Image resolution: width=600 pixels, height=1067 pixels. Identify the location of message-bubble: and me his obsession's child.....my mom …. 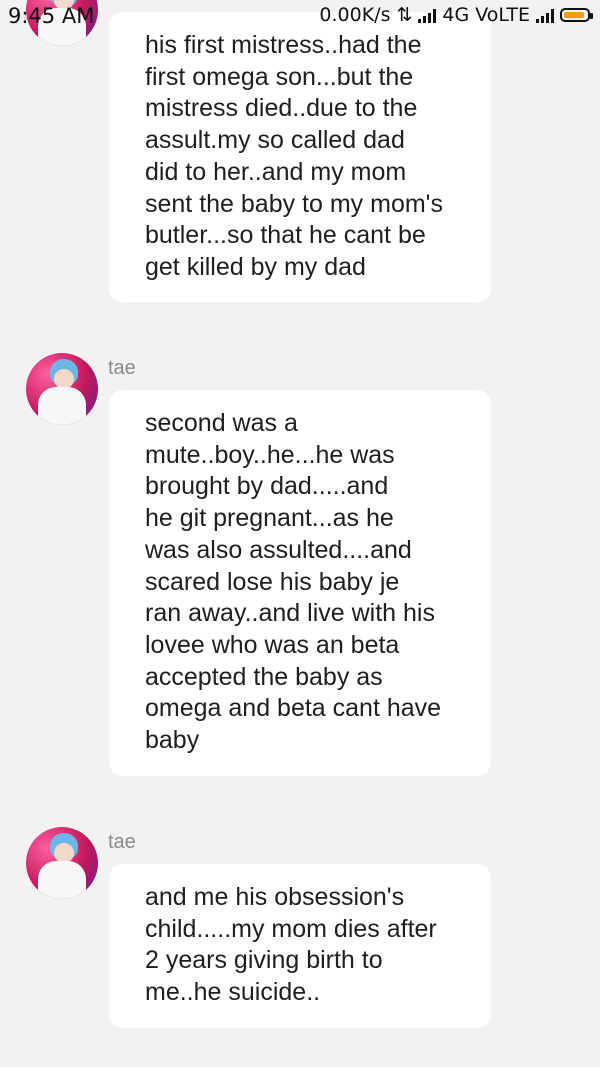
(300, 946).